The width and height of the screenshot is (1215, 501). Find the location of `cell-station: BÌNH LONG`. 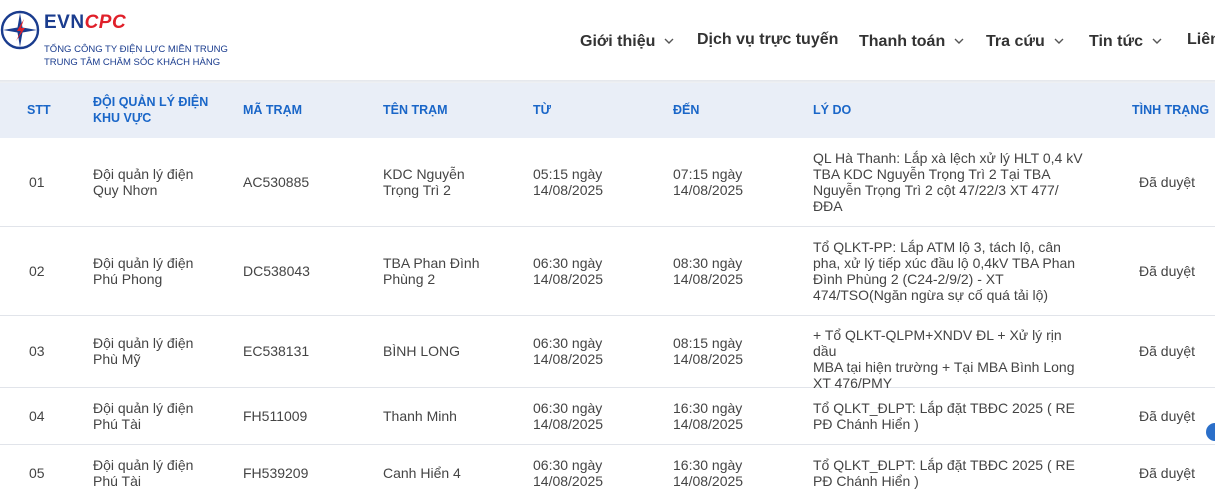

cell-station: BÌNH LONG is located at coordinates (443, 351).